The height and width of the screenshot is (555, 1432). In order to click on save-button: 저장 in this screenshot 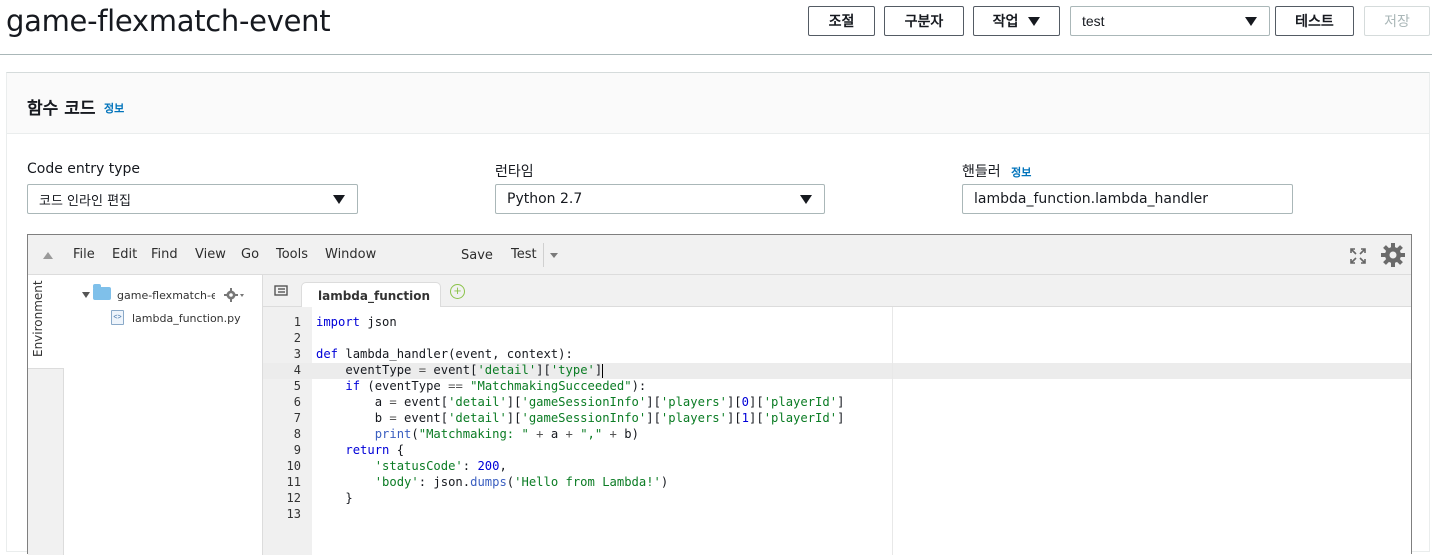, I will do `click(1397, 21)`.